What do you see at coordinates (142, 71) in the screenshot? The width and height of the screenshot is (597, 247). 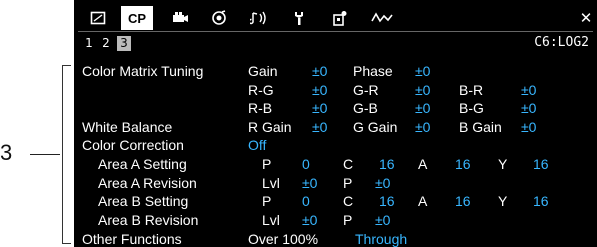 I see `color-matrix-label: Color Matrix Tuning` at bounding box center [142, 71].